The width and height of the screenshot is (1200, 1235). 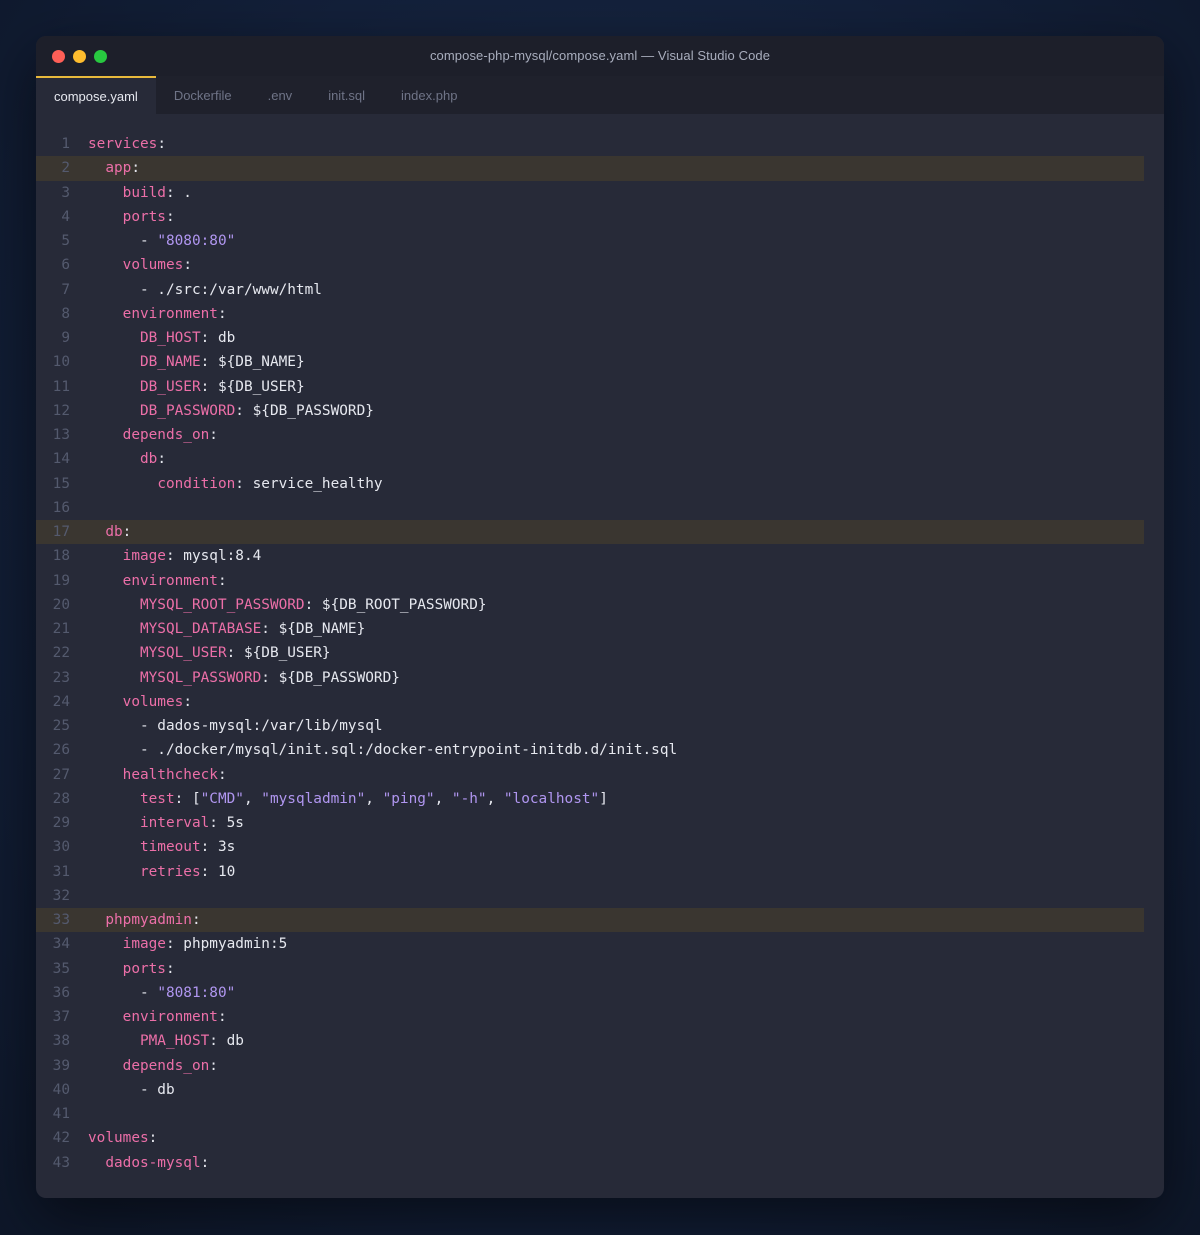 What do you see at coordinates (590, 290) in the screenshot?
I see `code-line: 7 - ./src:/var/www/html` at bounding box center [590, 290].